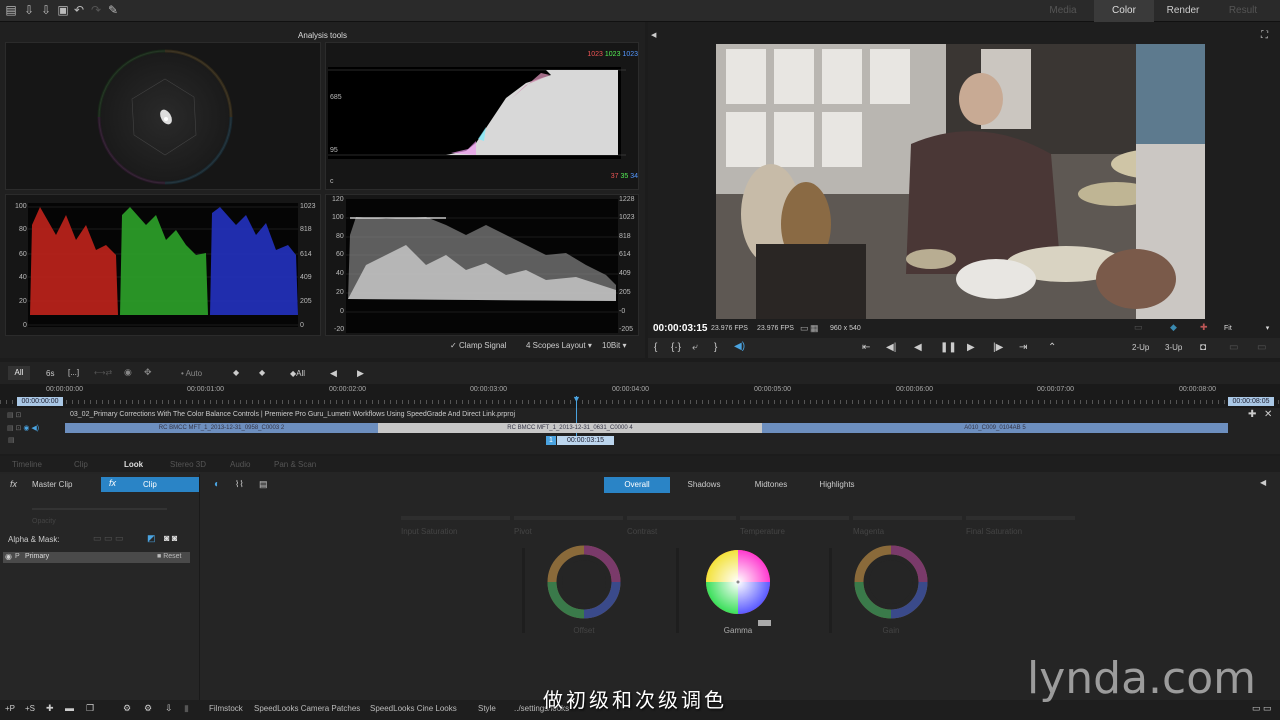 The height and width of the screenshot is (720, 1280). What do you see at coordinates (830, 590) in the screenshot?
I see `gain-luma-slider` at bounding box center [830, 590].